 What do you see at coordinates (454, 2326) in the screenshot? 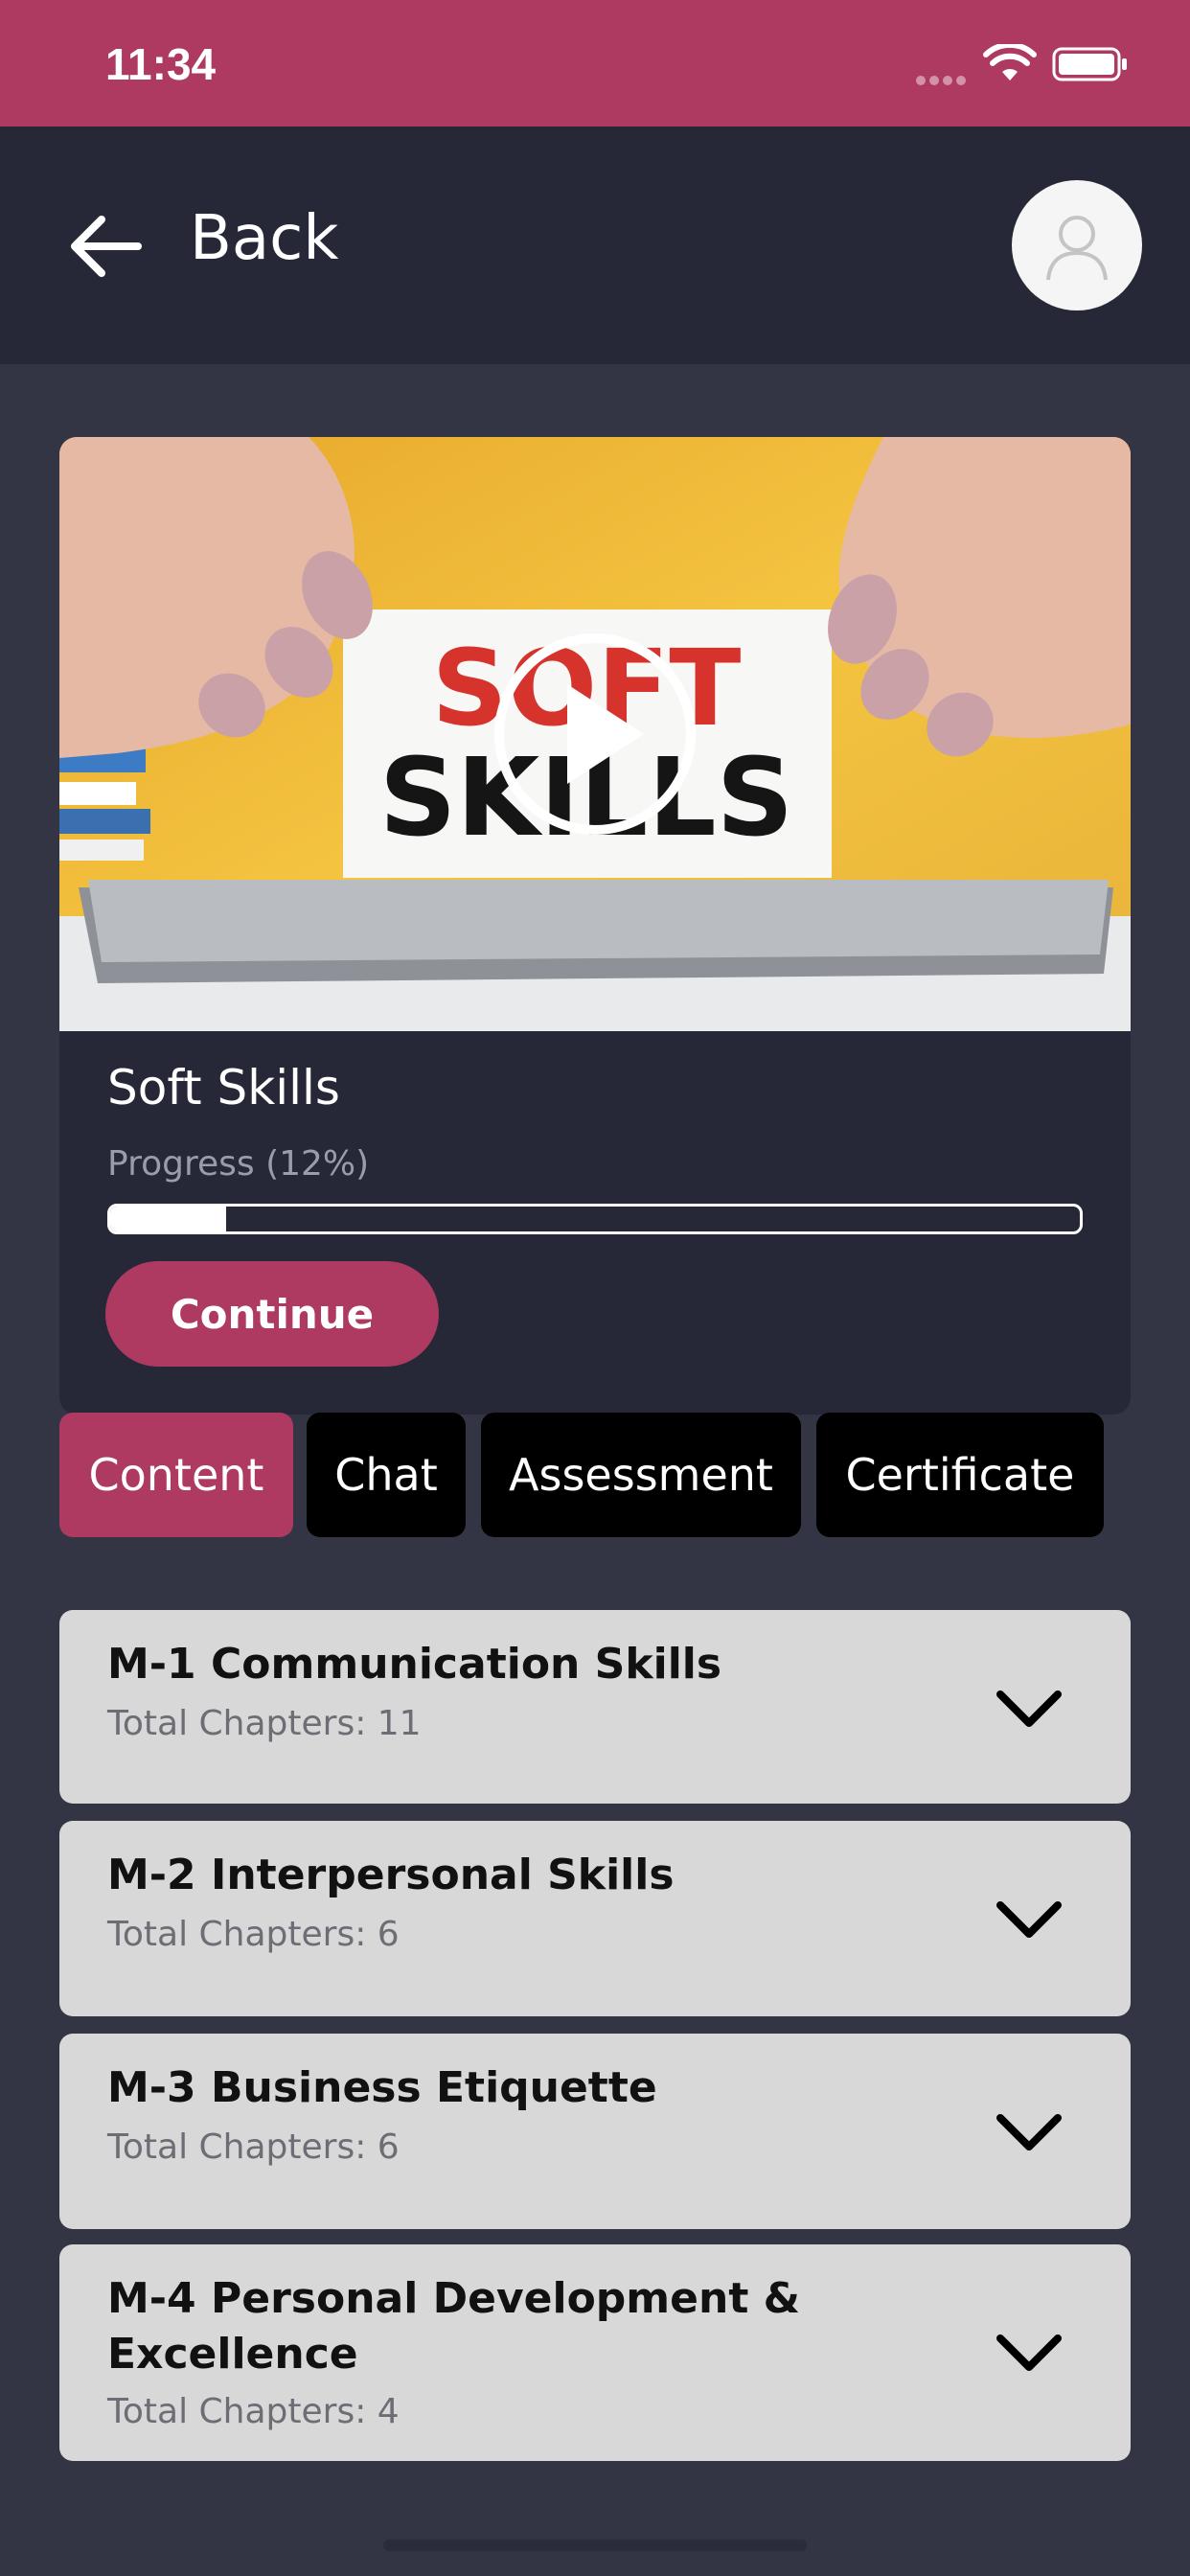
I see `module-title: M-4 Personal Development & Excellence` at bounding box center [454, 2326].